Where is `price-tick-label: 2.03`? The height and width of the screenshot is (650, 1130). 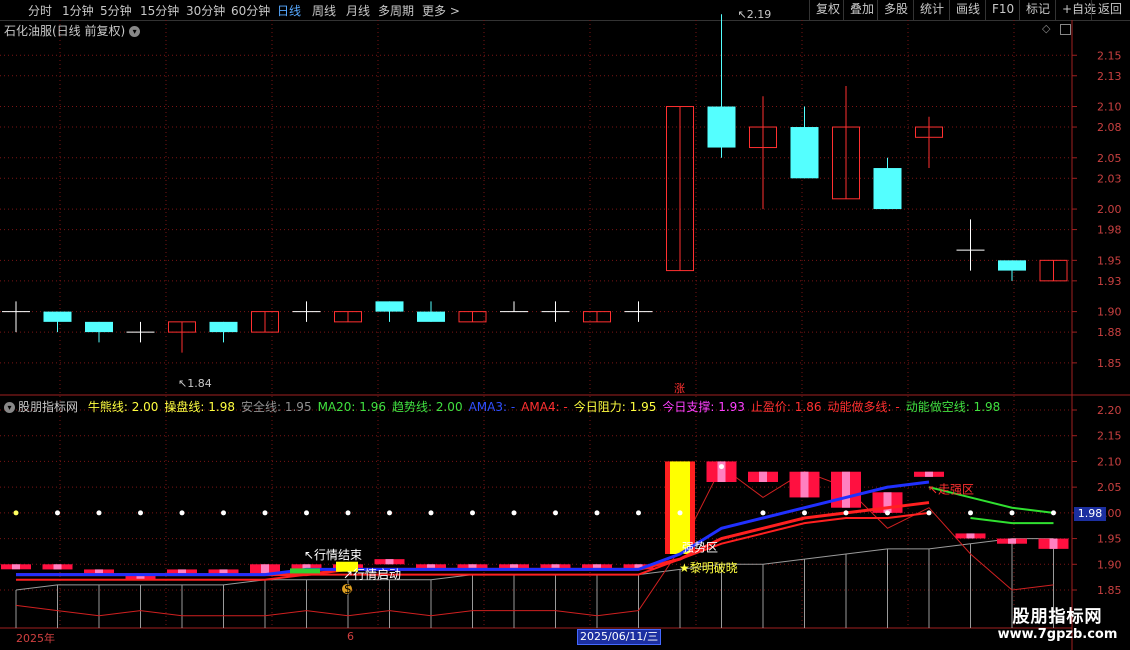 price-tick-label: 2.03 is located at coordinates (1109, 178).